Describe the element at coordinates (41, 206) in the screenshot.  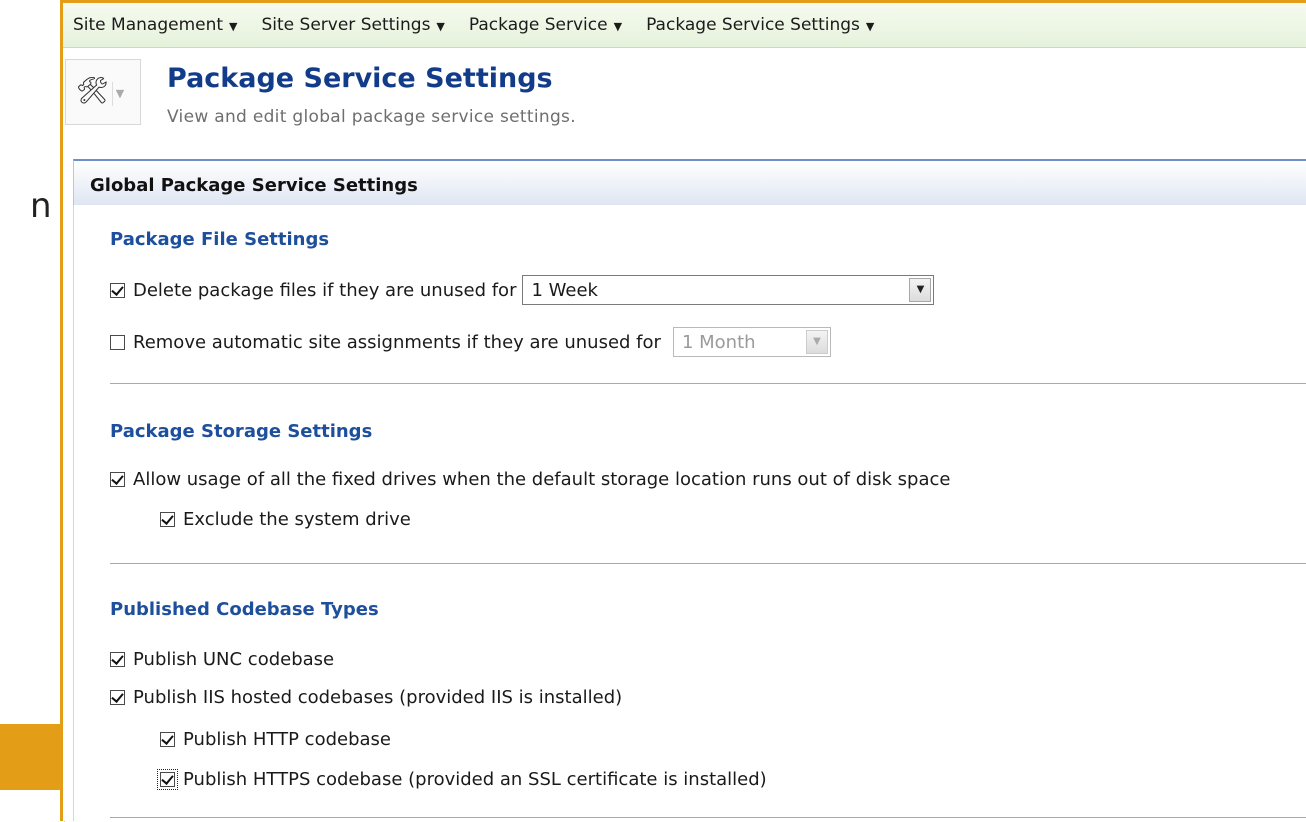
I see `stray-text: n` at that location.